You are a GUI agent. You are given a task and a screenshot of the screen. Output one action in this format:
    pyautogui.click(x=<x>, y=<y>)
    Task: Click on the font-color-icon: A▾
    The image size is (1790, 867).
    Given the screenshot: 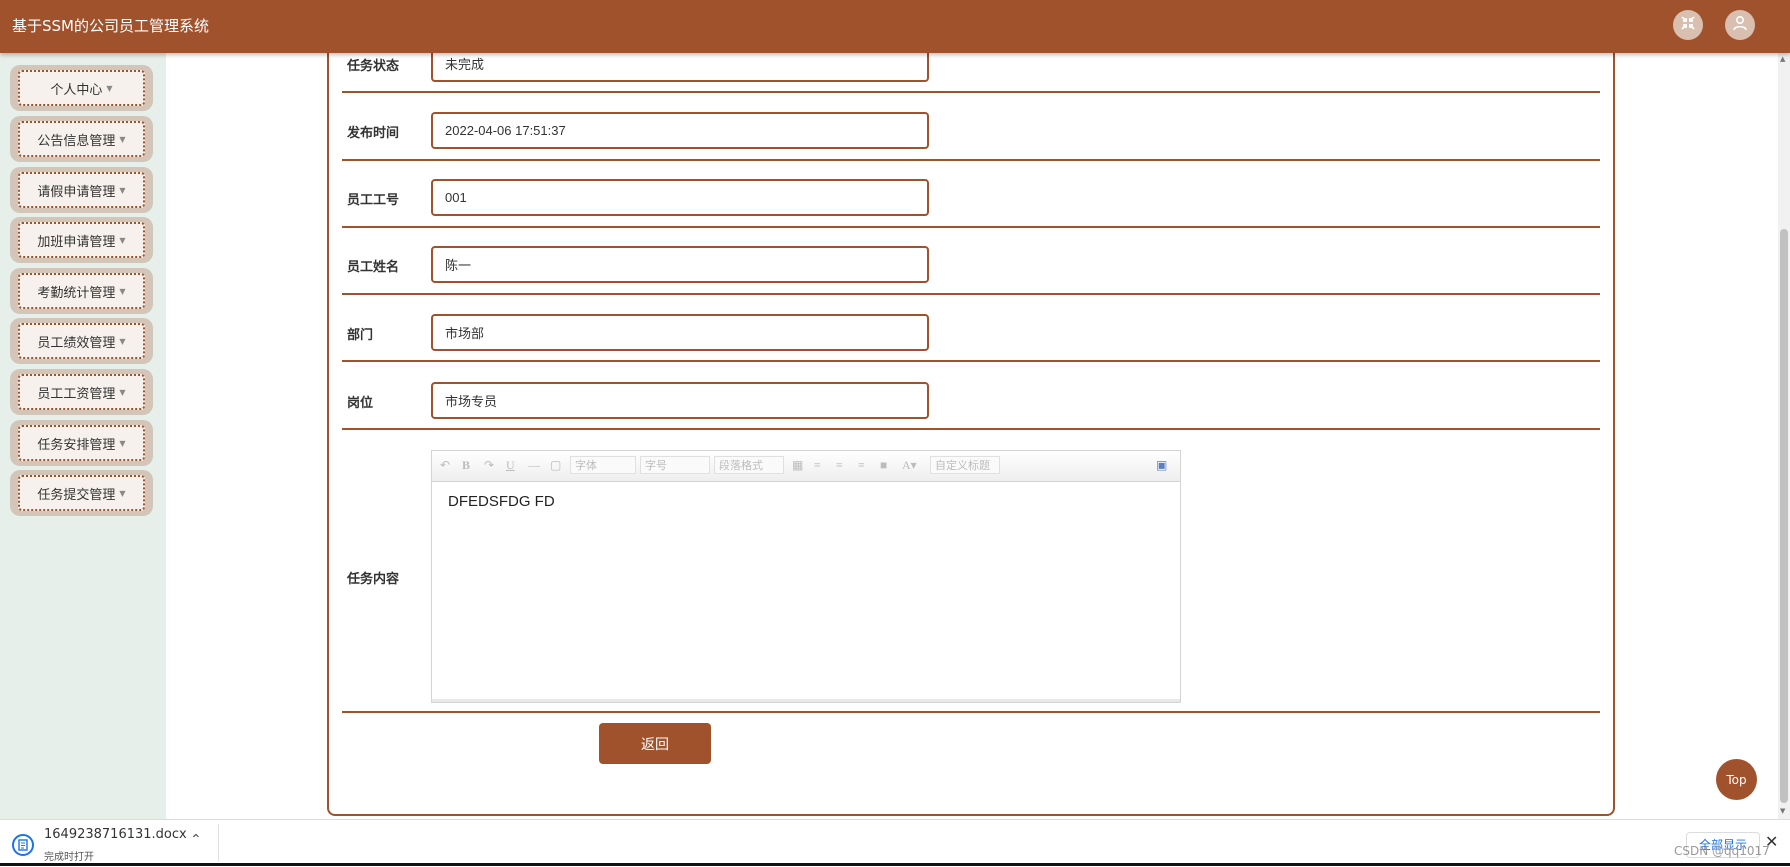 What is the action you would take?
    pyautogui.click(x=909, y=465)
    